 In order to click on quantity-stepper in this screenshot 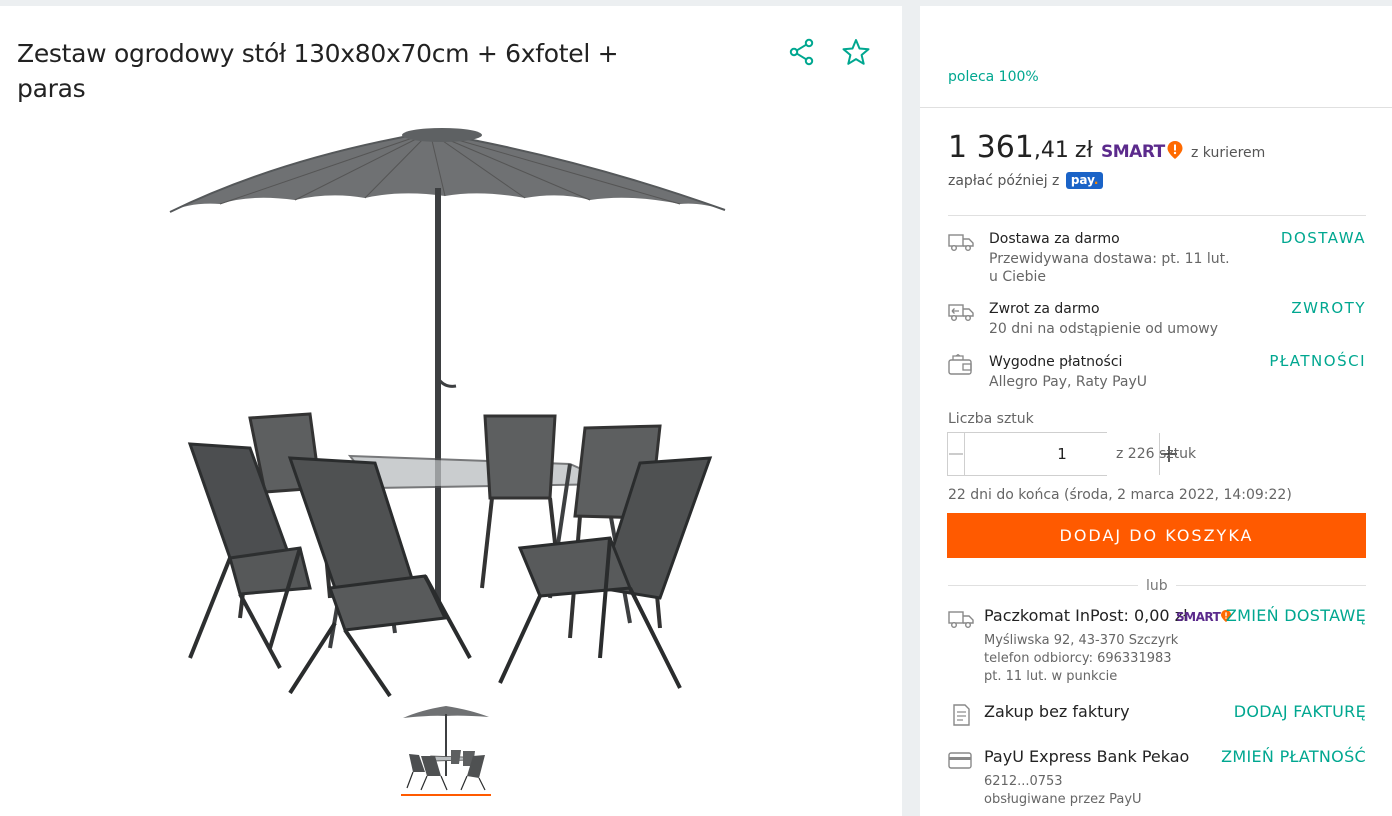, I will do `click(1062, 454)`.